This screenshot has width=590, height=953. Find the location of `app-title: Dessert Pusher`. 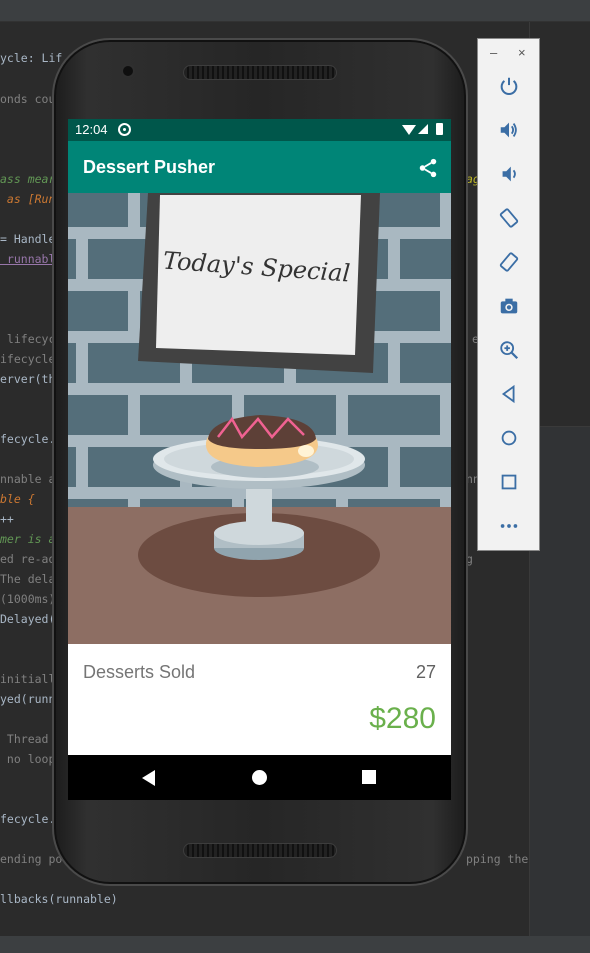

app-title: Dessert Pusher is located at coordinates (149, 167).